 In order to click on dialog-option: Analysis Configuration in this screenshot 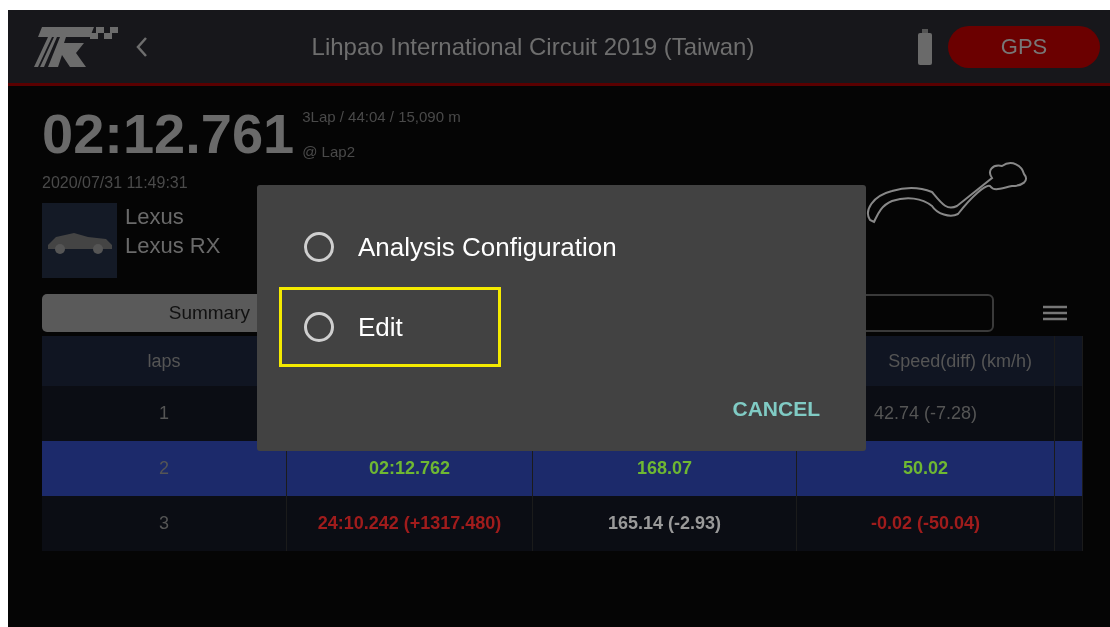, I will do `click(460, 247)`.